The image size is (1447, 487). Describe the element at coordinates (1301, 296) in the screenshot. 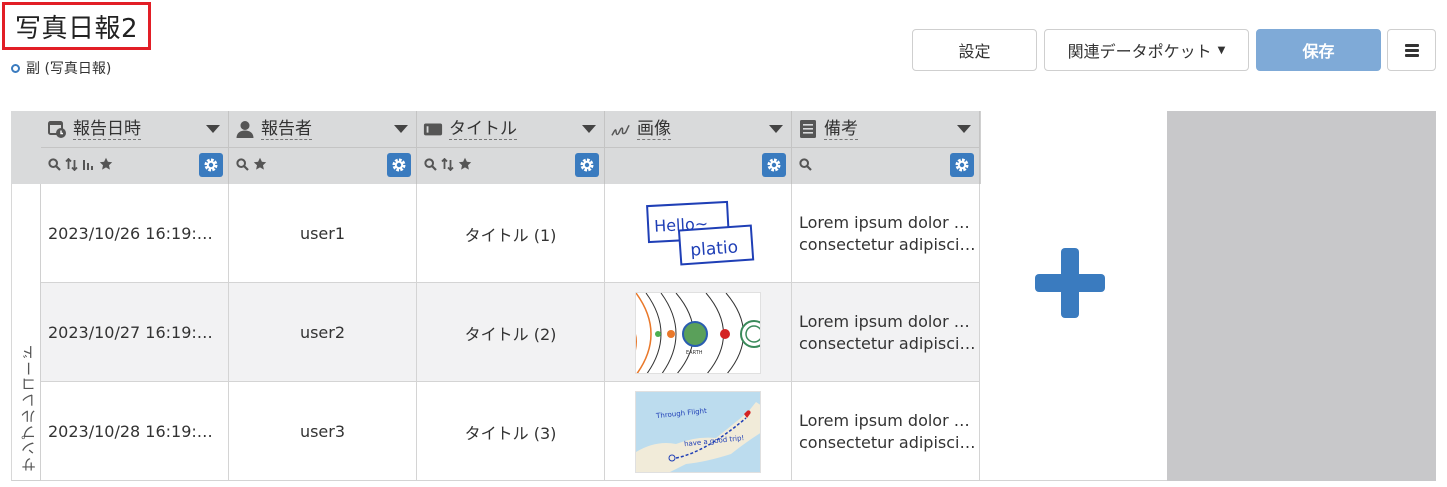

I see `right-empty-panel` at that location.